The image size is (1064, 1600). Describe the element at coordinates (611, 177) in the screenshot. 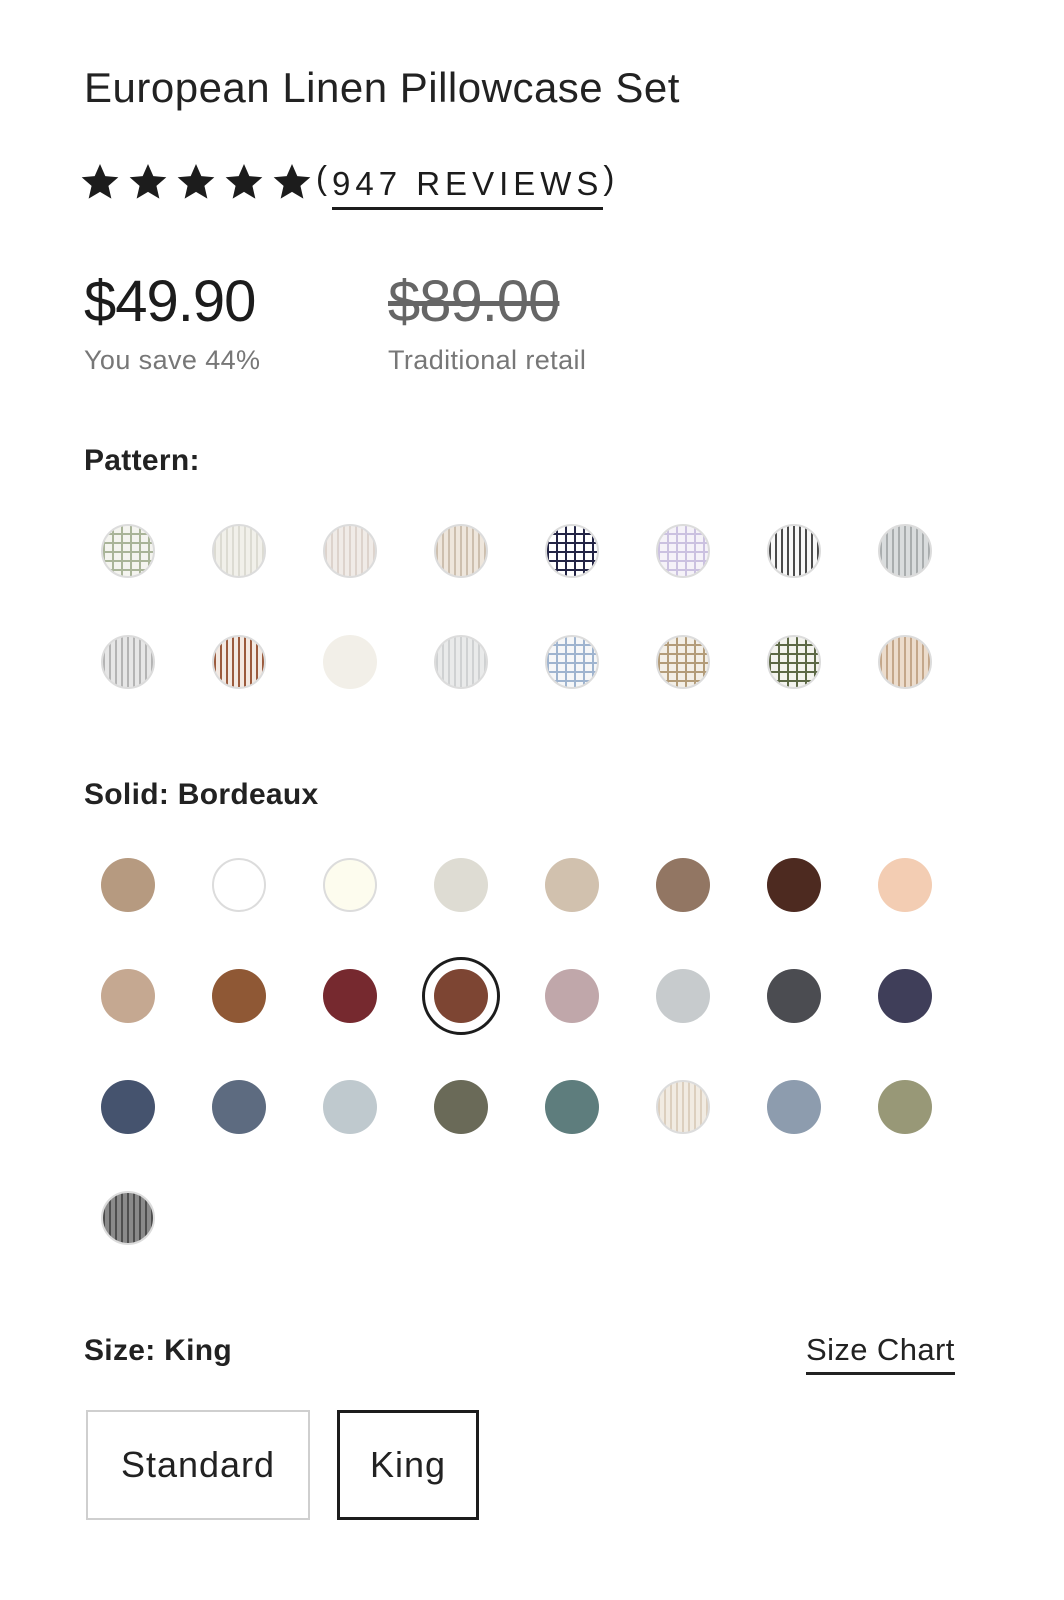

I see `paren-close: )` at that location.